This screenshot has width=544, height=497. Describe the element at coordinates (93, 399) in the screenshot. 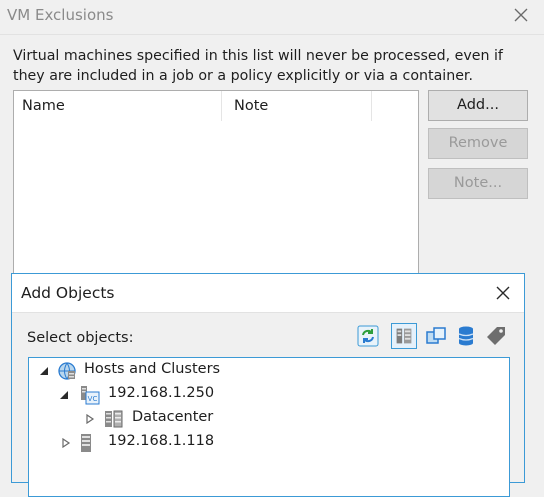

I see `svg-text: VC` at that location.